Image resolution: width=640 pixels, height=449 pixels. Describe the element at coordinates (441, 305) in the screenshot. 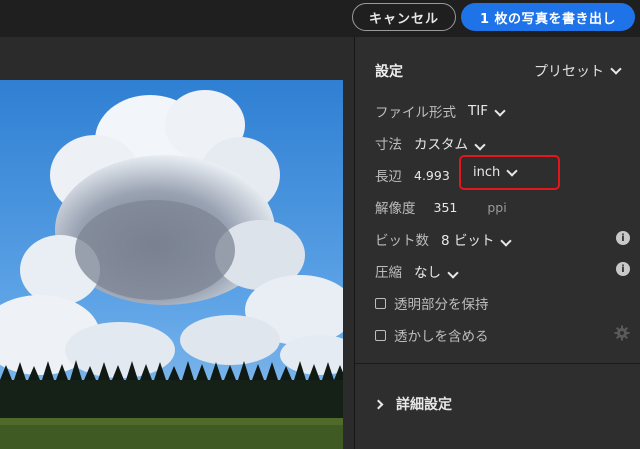

I see `preserve-transparency-label: 透明部分を保持` at that location.